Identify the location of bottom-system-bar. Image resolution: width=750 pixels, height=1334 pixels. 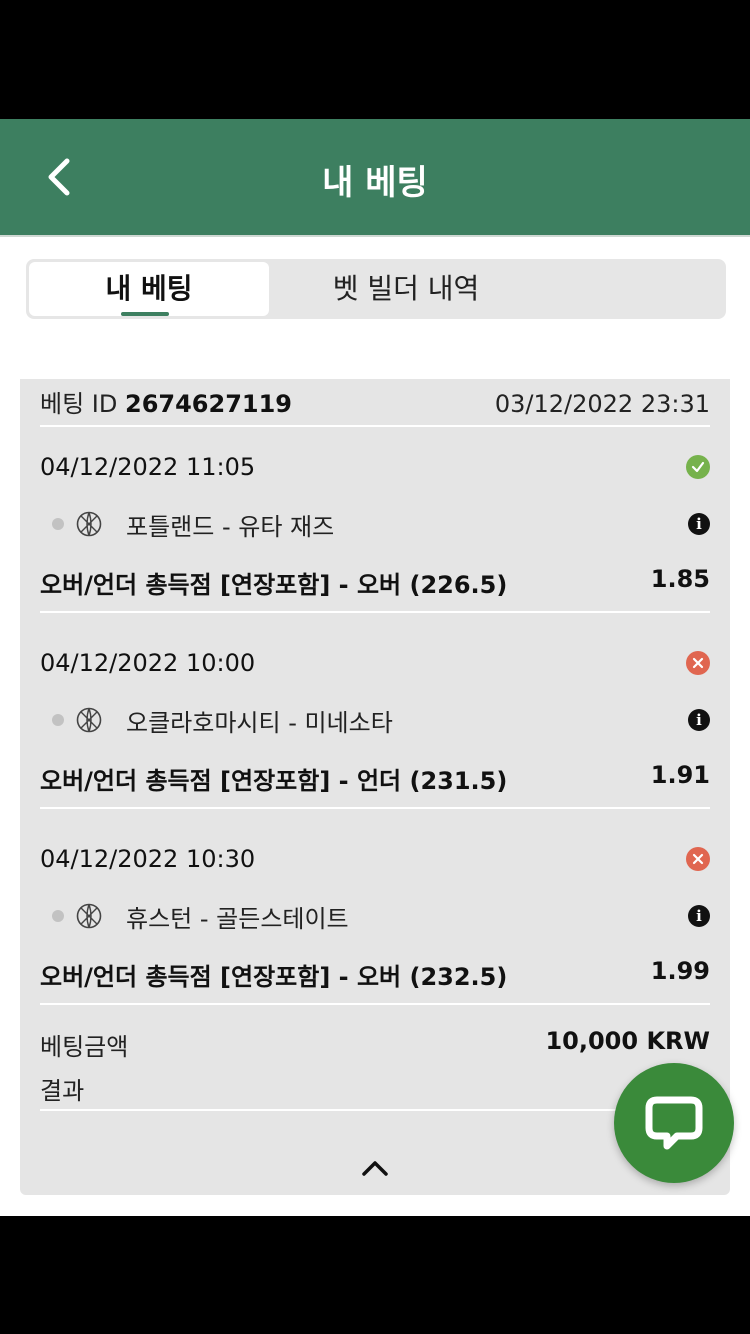
(375, 1275).